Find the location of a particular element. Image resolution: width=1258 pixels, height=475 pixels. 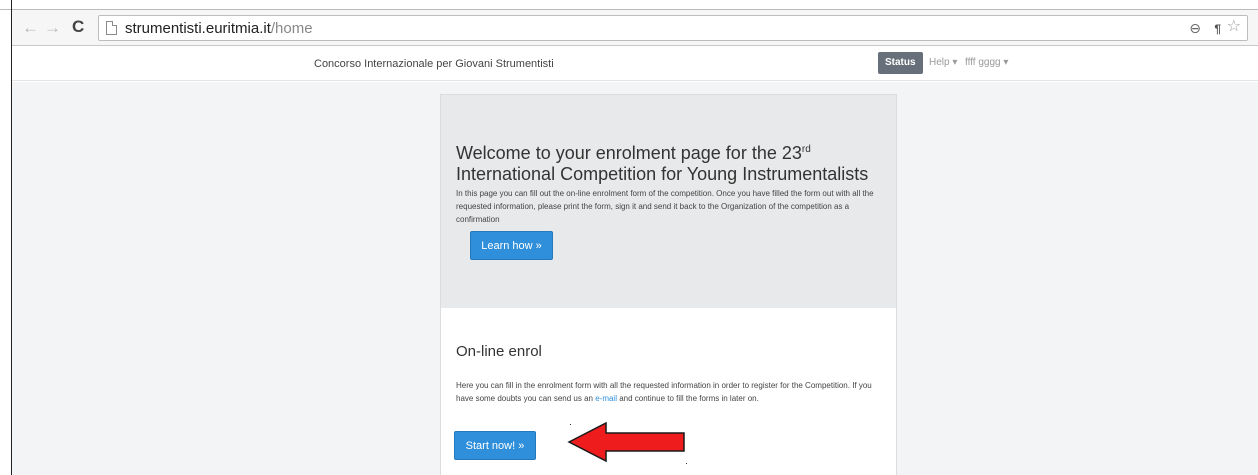

url-host: strumentisti.euritmia.it is located at coordinates (198, 28).